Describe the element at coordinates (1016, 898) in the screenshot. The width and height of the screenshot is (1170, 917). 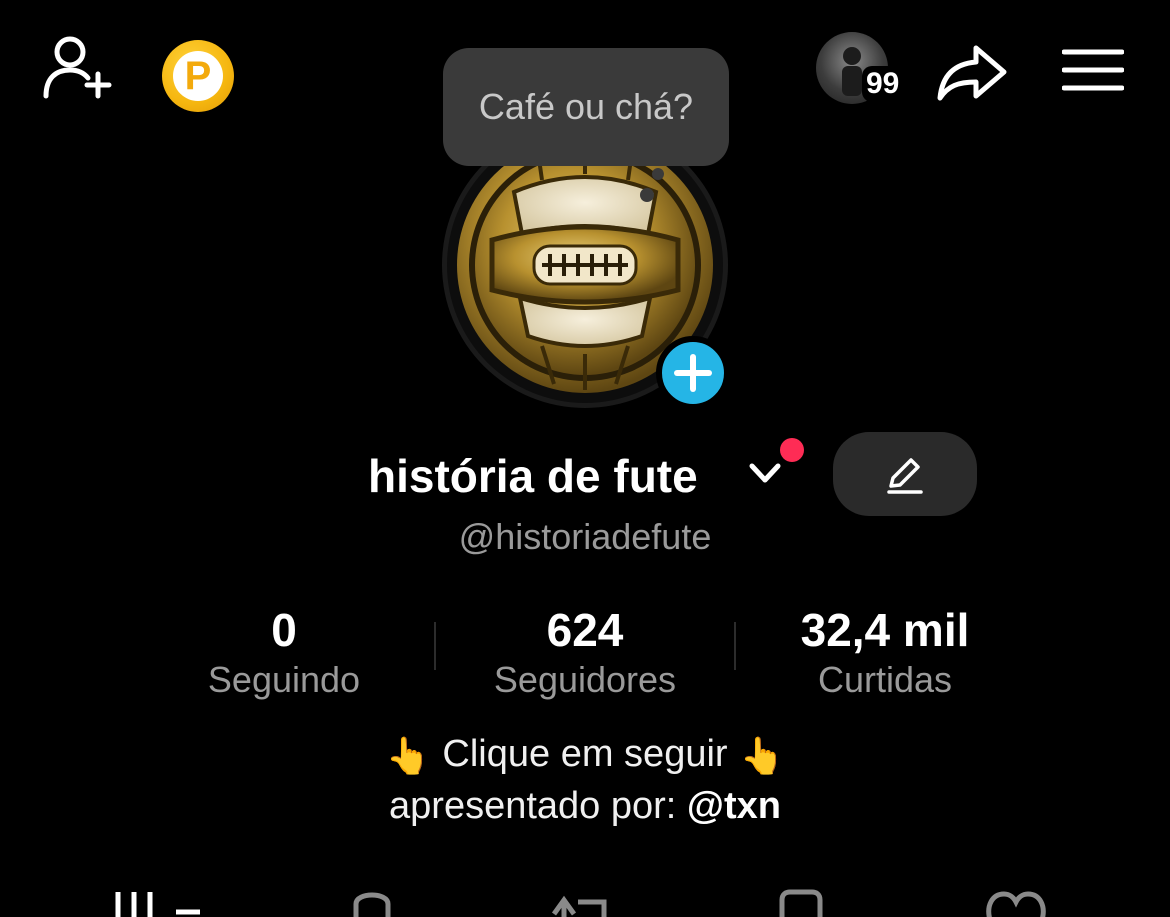
I see `heart-tab-icon` at that location.